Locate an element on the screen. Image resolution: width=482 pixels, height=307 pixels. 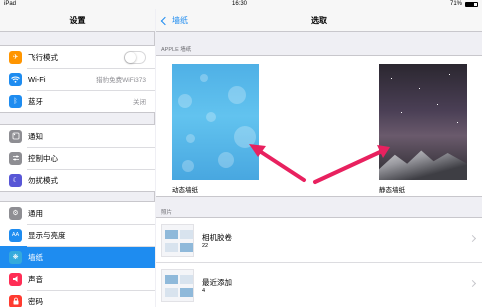
sidebar-item-general: ⚙ 通用 is located at coordinates (77, 213).